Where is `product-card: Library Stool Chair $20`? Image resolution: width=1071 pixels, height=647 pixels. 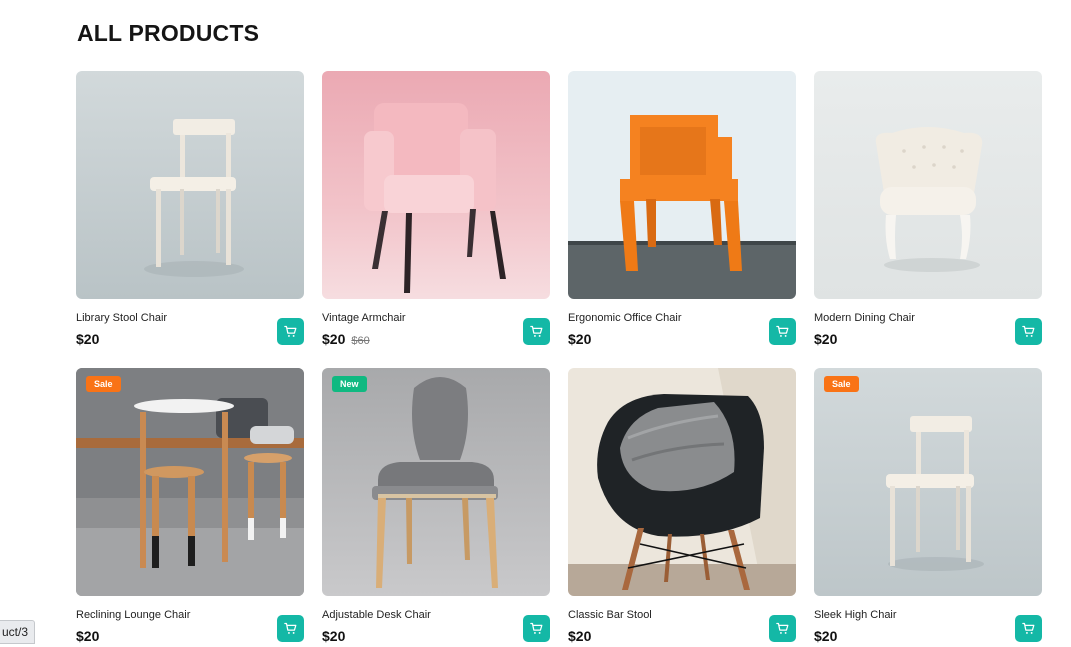
product-card: Library Stool Chair $20 is located at coordinates (190, 210).